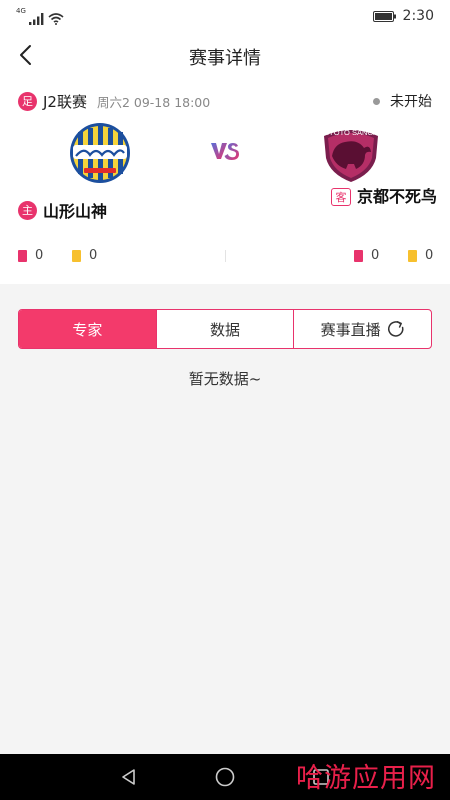  I want to click on home-yellow-card-count: 0, so click(93, 255).